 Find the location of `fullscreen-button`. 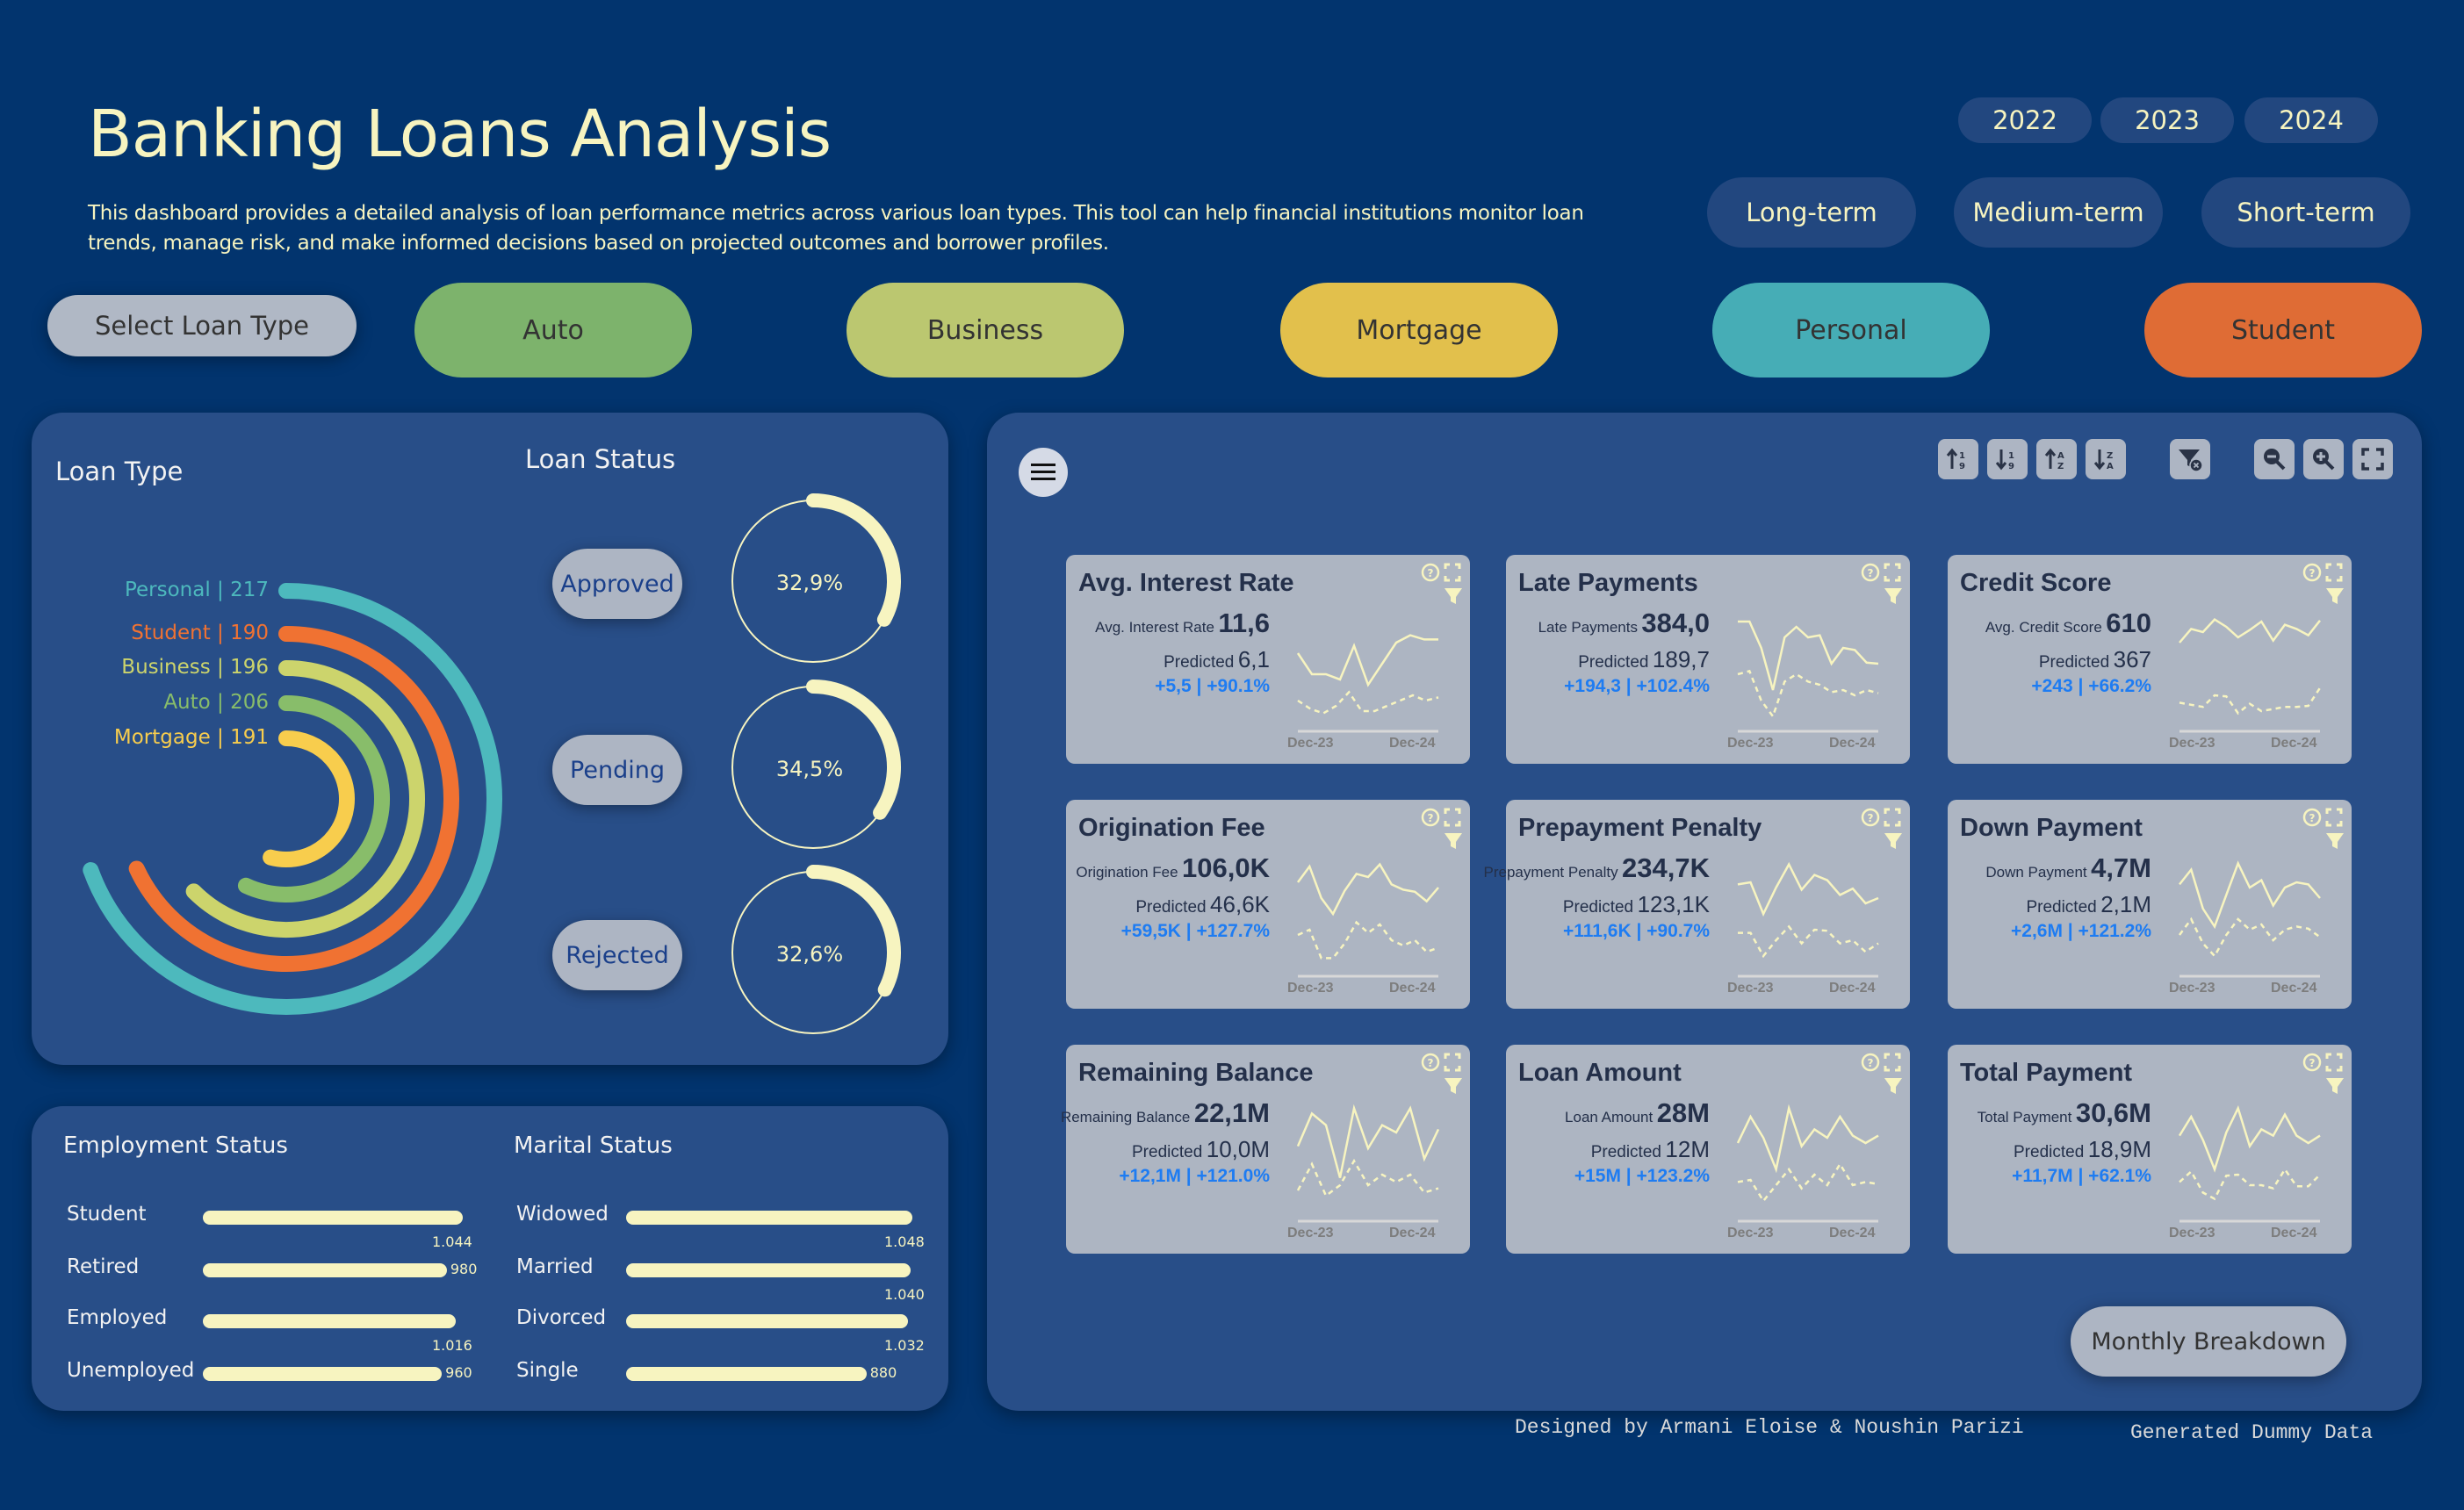

fullscreen-button is located at coordinates (2372, 459).